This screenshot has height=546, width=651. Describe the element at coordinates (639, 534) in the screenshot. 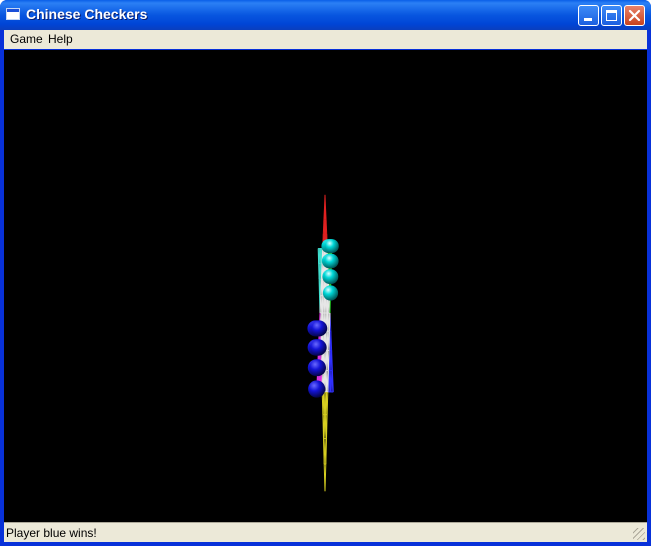

I see `resize-grip` at that location.